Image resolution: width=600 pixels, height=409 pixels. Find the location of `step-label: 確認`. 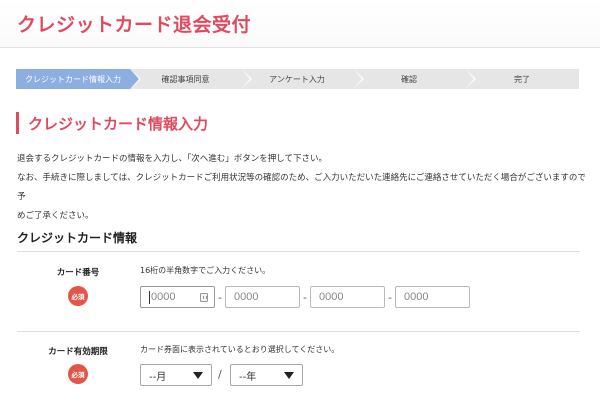

step-label: 確認 is located at coordinates (409, 79).